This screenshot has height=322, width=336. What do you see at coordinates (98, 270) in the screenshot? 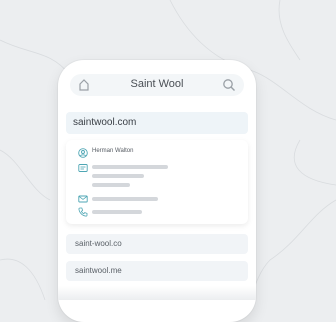
I see `domain-label: saintwool.me` at bounding box center [98, 270].